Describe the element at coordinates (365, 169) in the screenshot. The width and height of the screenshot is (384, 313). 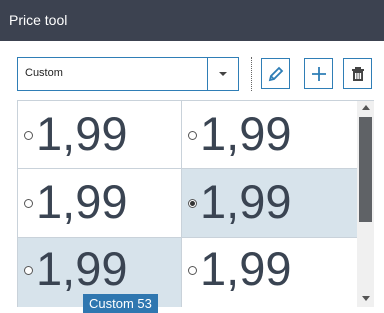
I see `scroll-thumb` at that location.